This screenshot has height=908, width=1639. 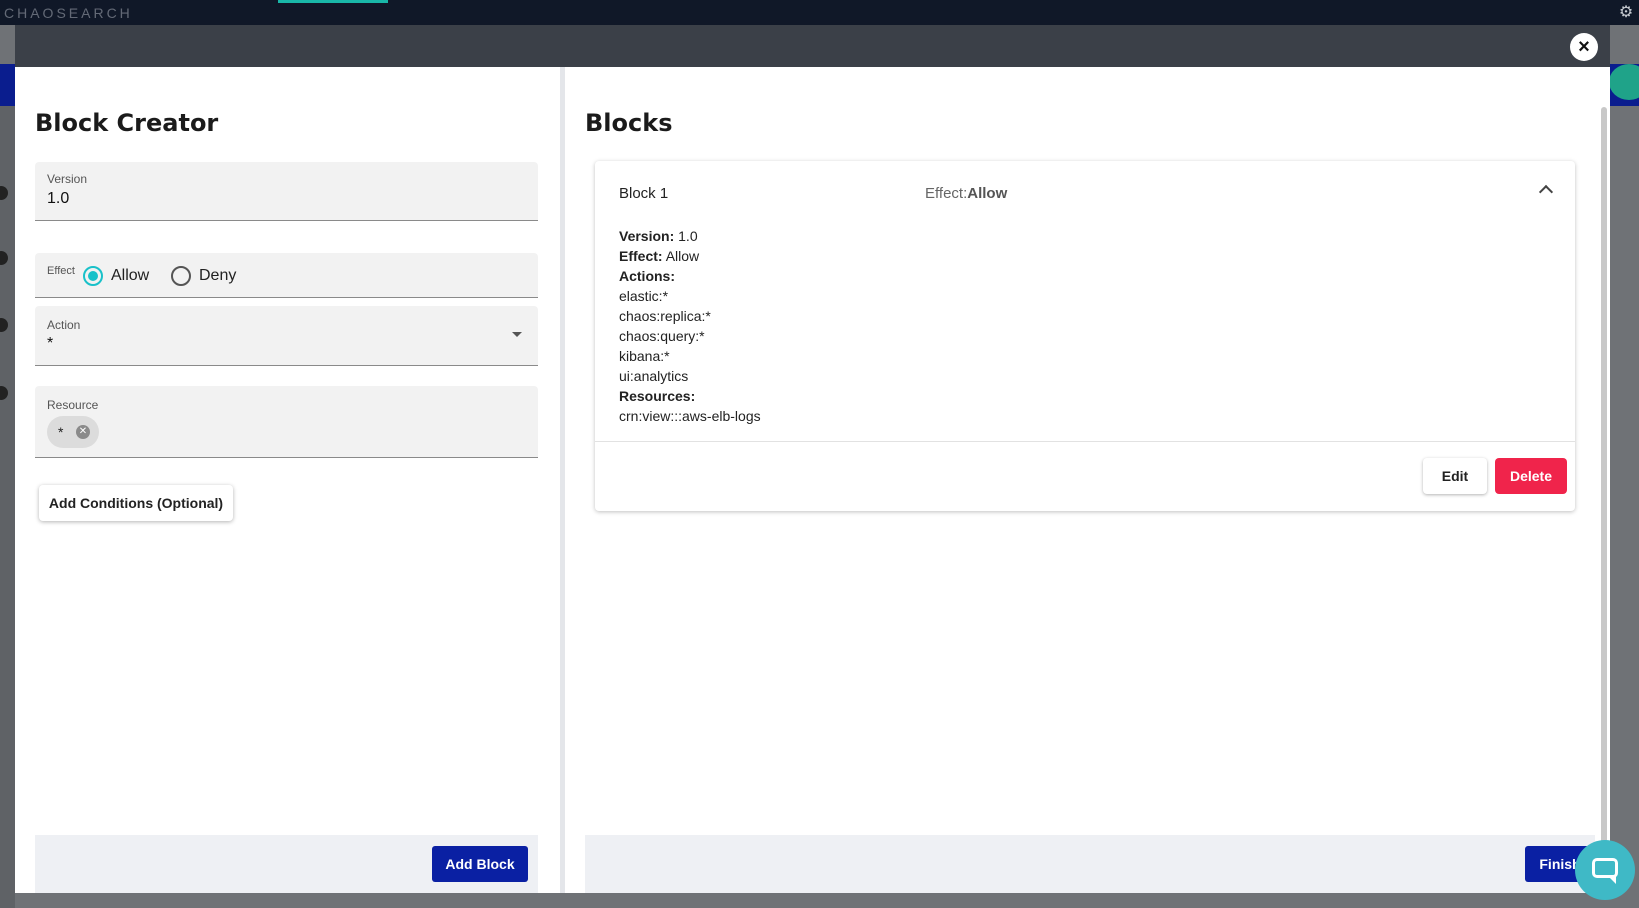 I want to click on detail-action-item: ui:analytics, so click(x=654, y=376).